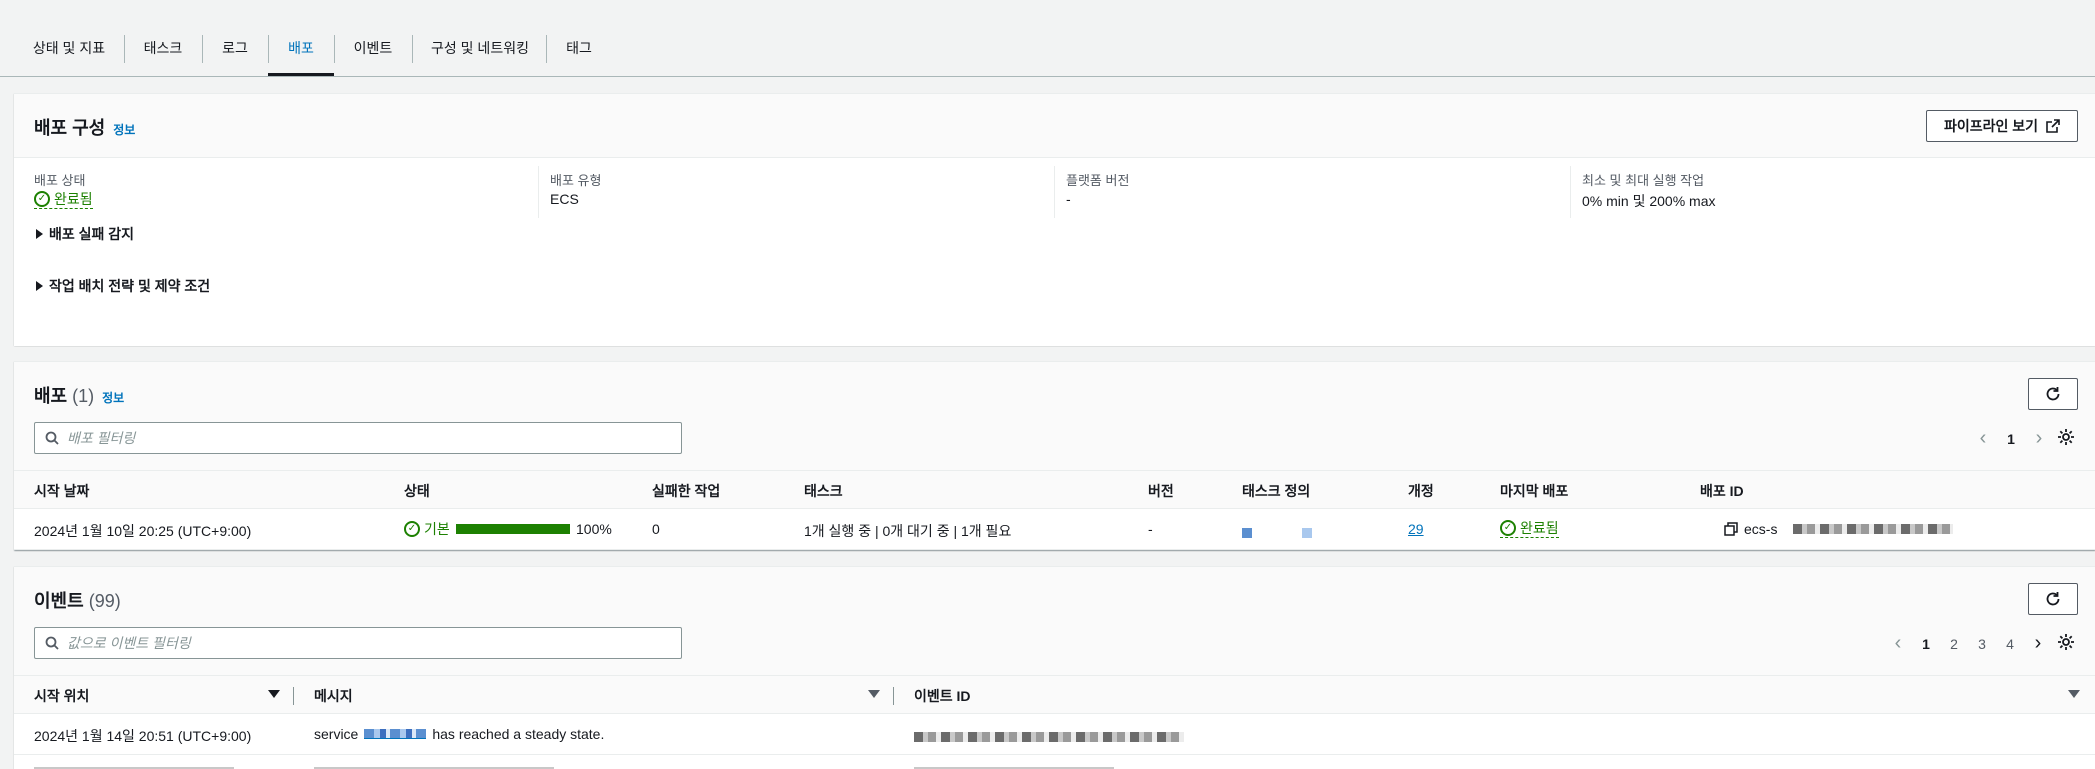  Describe the element at coordinates (39, 286) in the screenshot. I see `caret-right-icon` at that location.